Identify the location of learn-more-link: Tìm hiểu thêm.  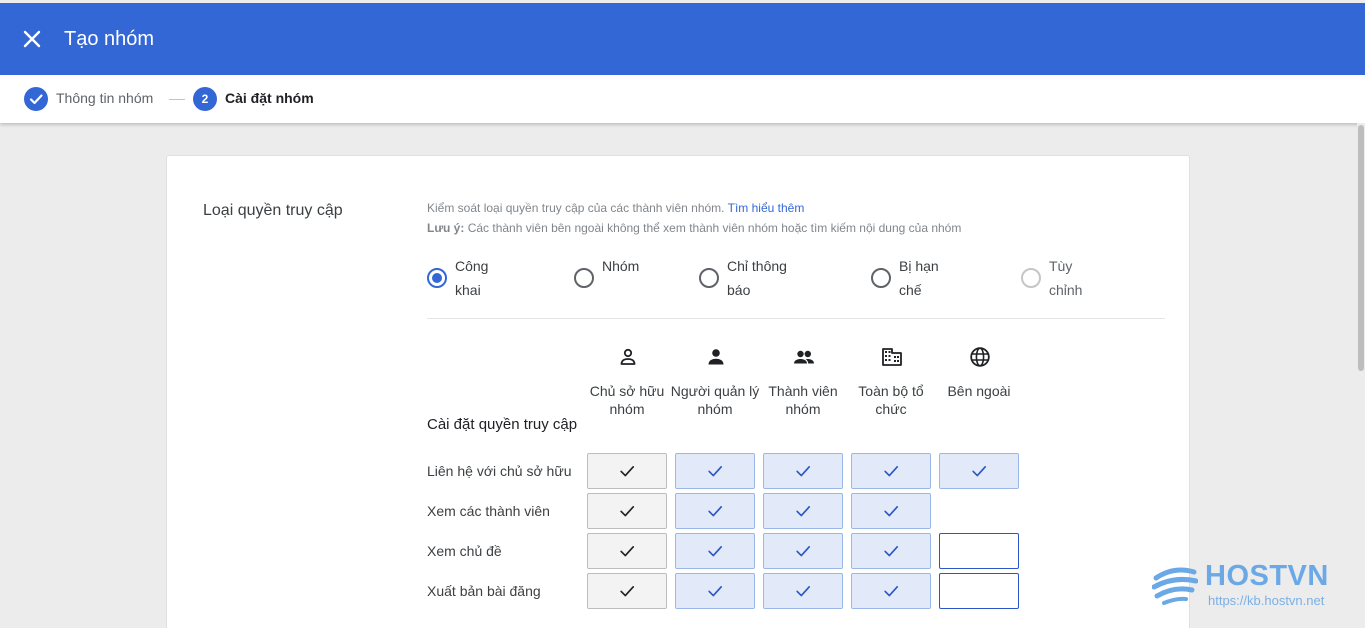
(766, 208).